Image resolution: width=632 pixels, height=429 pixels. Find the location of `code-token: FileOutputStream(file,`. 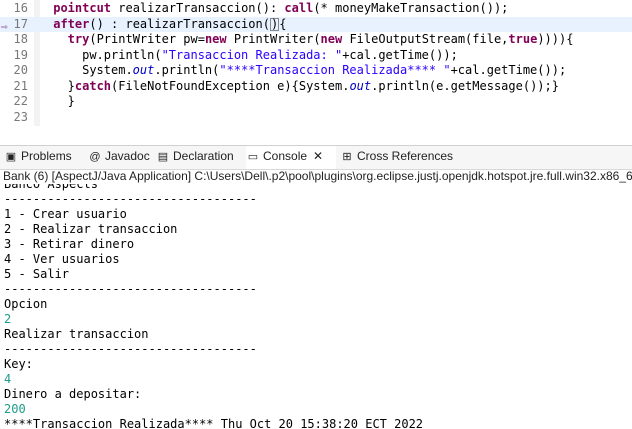

code-token: FileOutputStream(file, is located at coordinates (429, 39).